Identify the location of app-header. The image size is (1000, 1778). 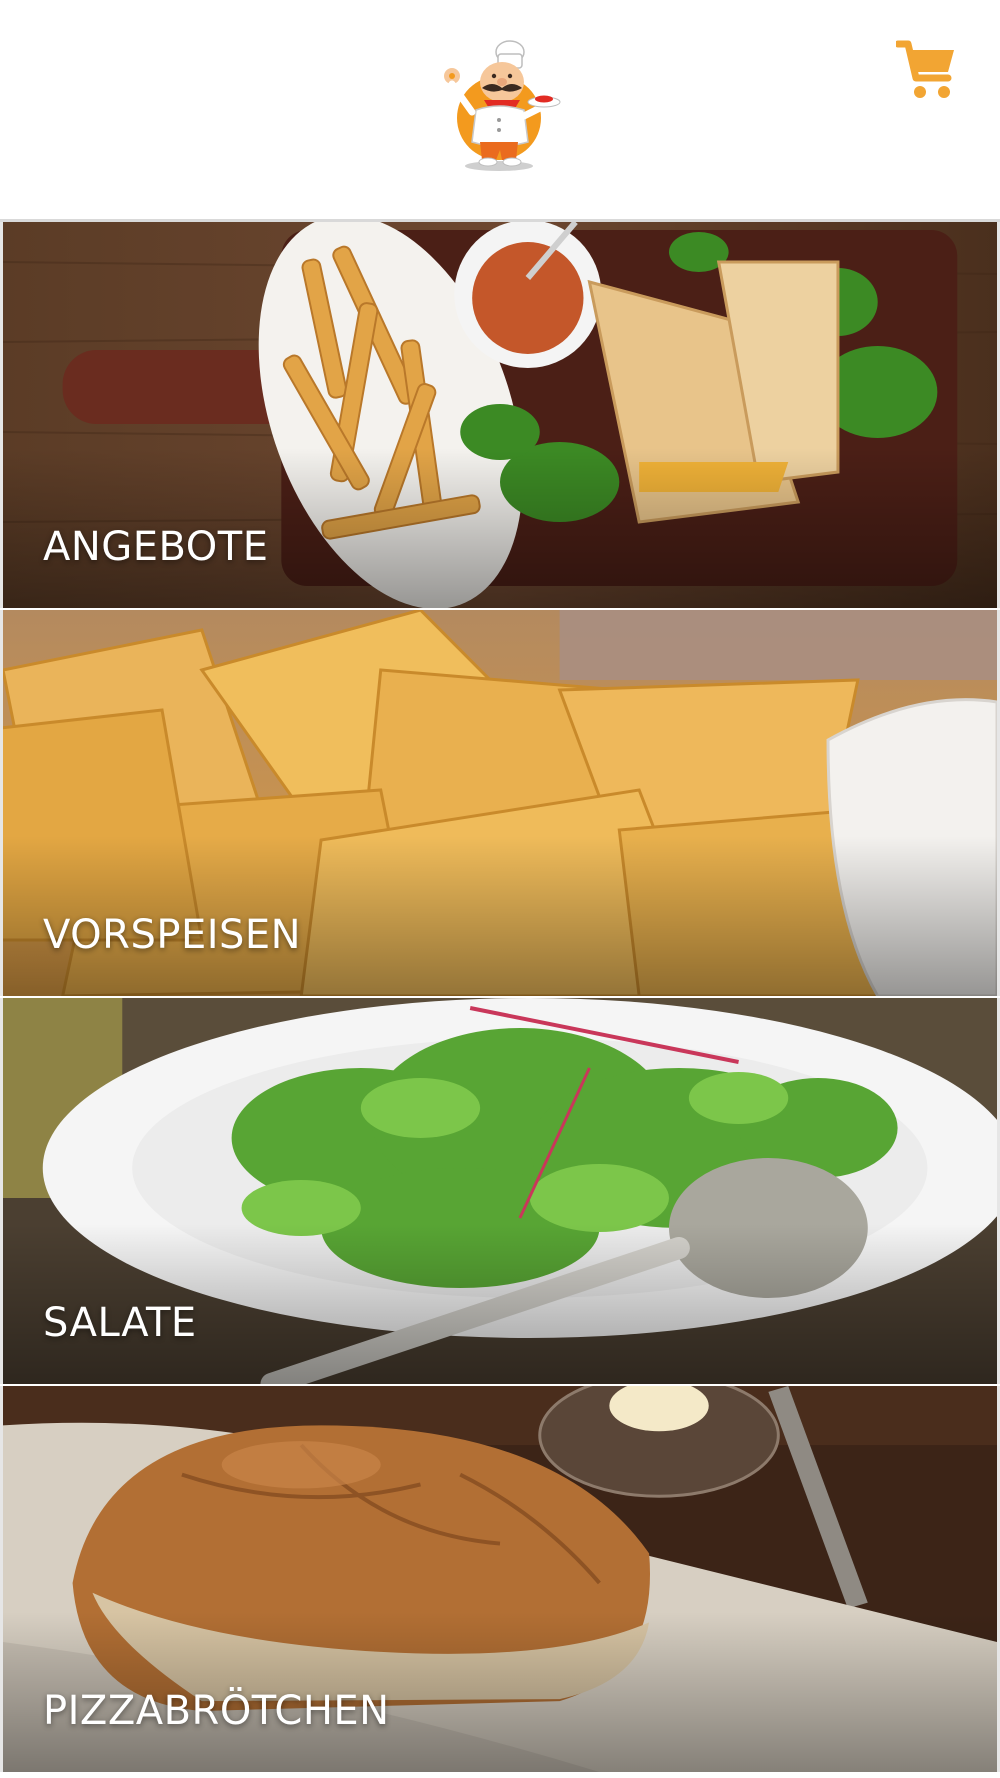
(500, 111).